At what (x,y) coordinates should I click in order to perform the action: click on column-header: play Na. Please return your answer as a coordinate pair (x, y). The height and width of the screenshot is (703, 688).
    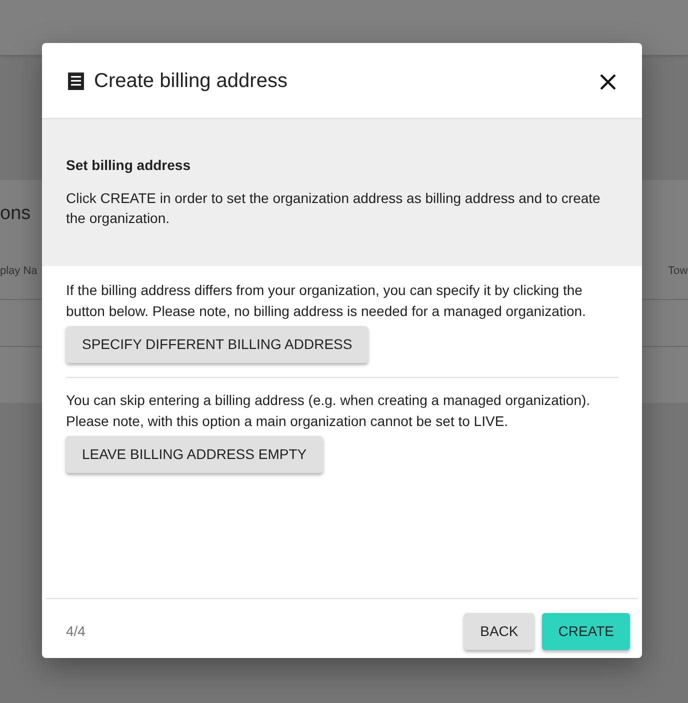
    Looking at the image, I should click on (19, 271).